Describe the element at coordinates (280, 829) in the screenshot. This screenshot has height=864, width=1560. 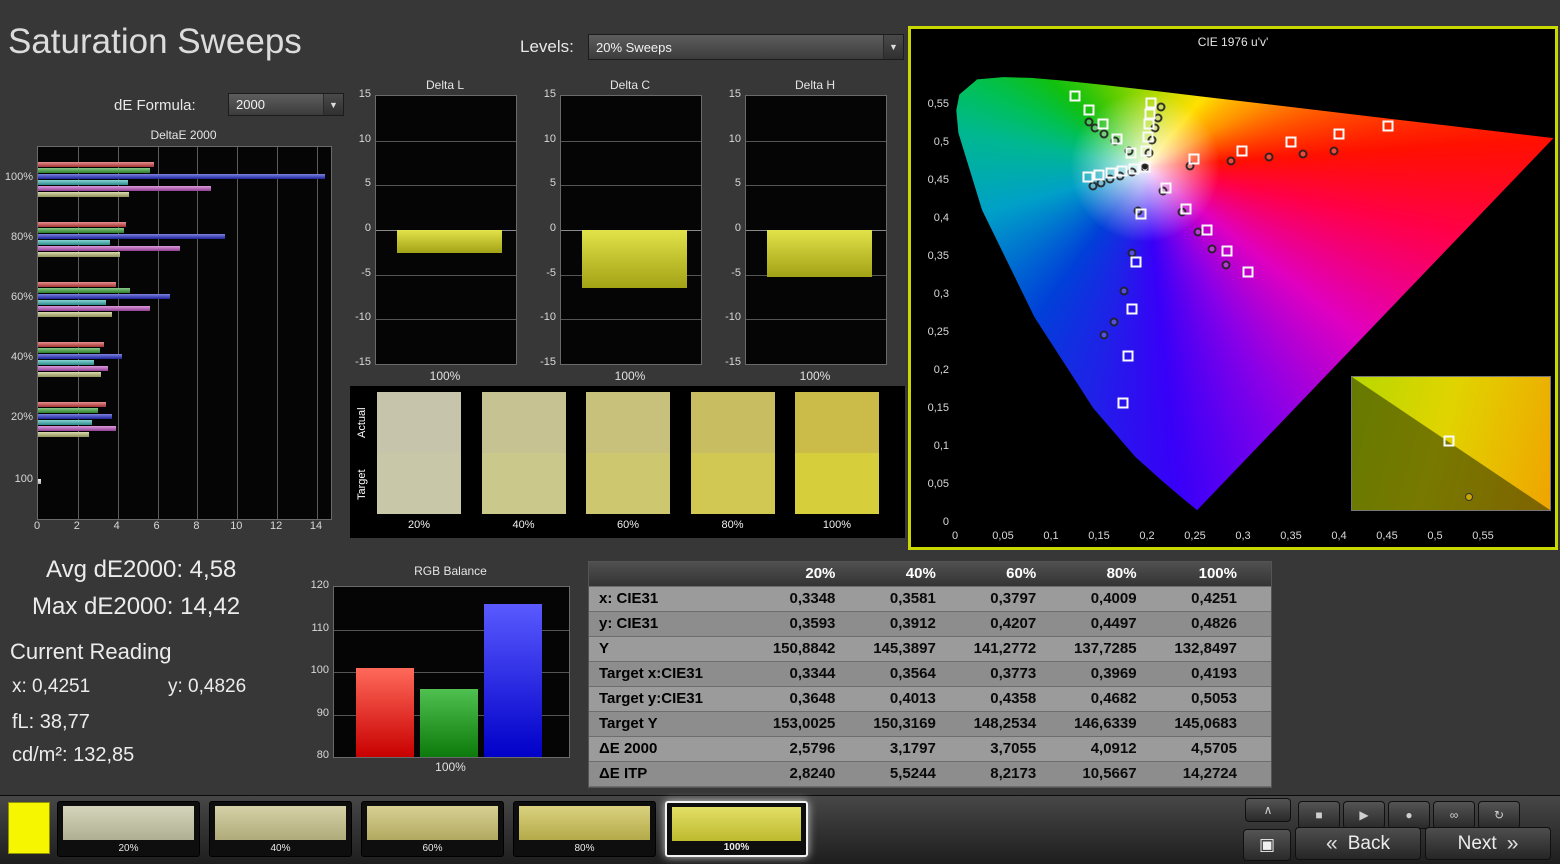
I see `pattern-button-40%: 40%` at that location.